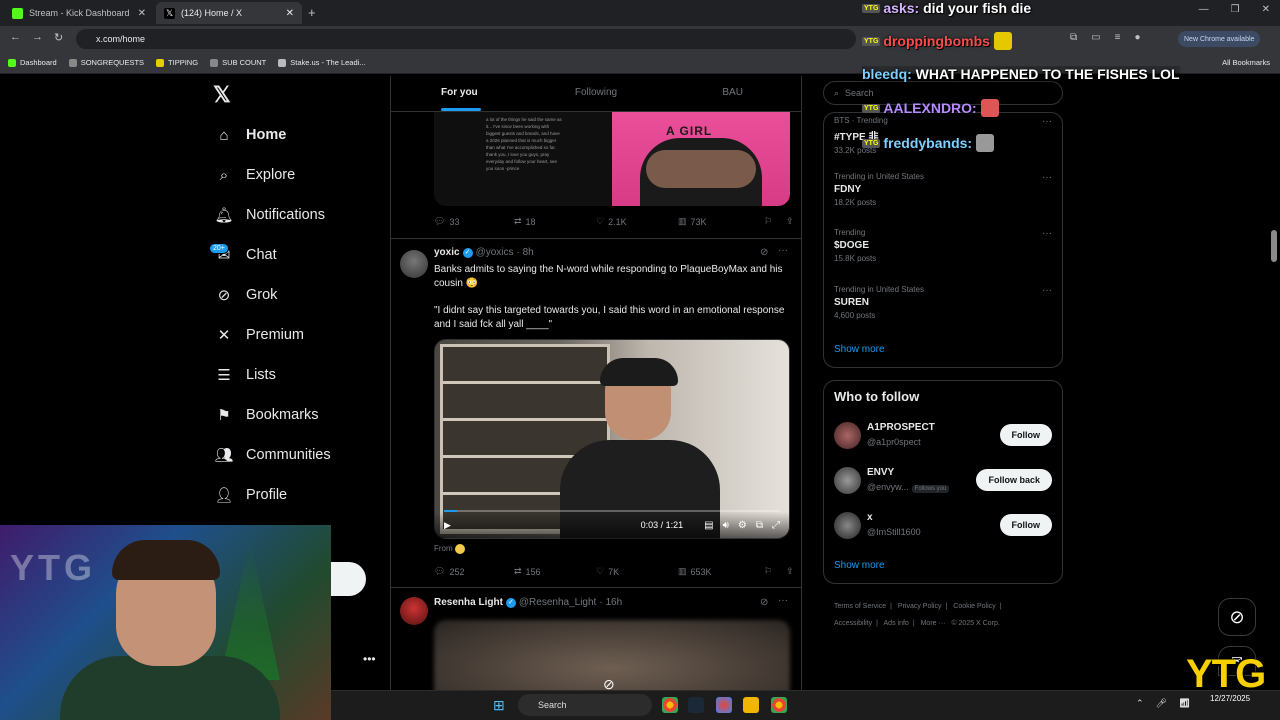 The image size is (1280, 720). Describe the element at coordinates (585, 705) in the screenshot. I see `taskbar-search: Search` at that location.